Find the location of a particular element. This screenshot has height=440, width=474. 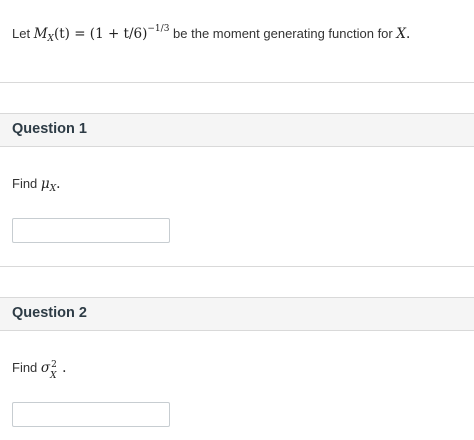

mu-symbol: μ is located at coordinates (45, 184).